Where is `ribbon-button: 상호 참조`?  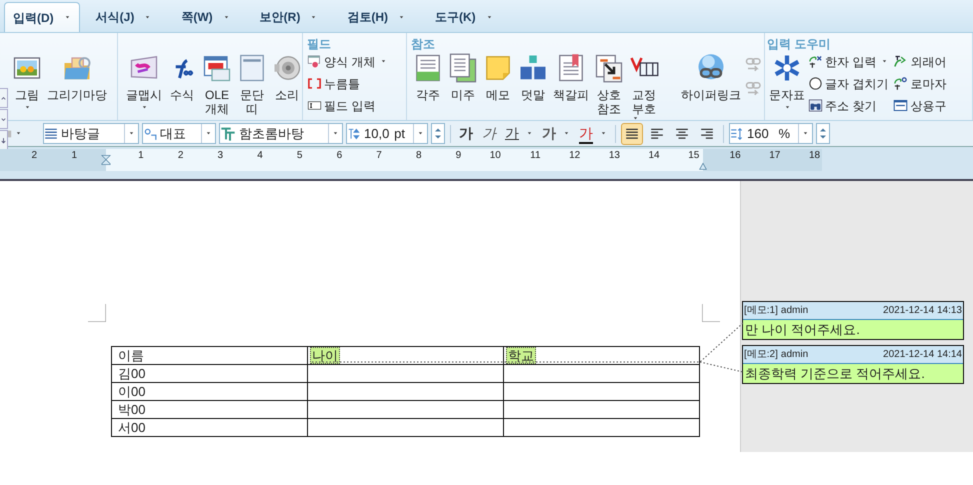 ribbon-button: 상호 참조 is located at coordinates (609, 83).